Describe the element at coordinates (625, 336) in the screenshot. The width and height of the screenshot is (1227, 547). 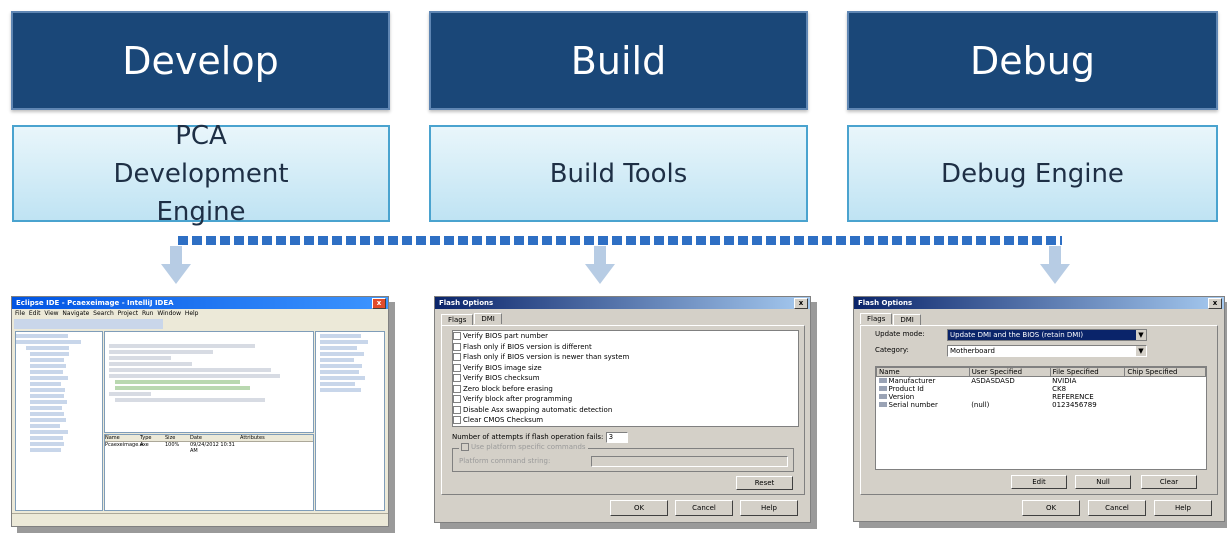
I see `option-row: Verify BIOS part number` at that location.